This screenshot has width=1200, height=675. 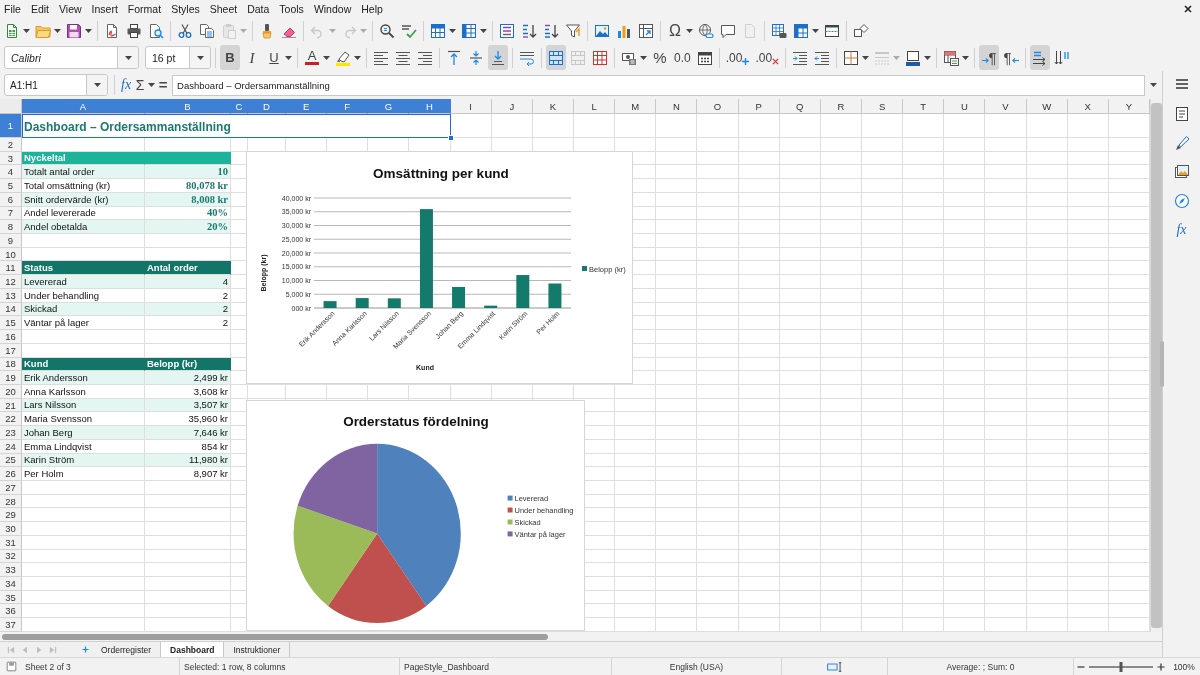 I want to click on sidebar-handle, so click(x=1162, y=364).